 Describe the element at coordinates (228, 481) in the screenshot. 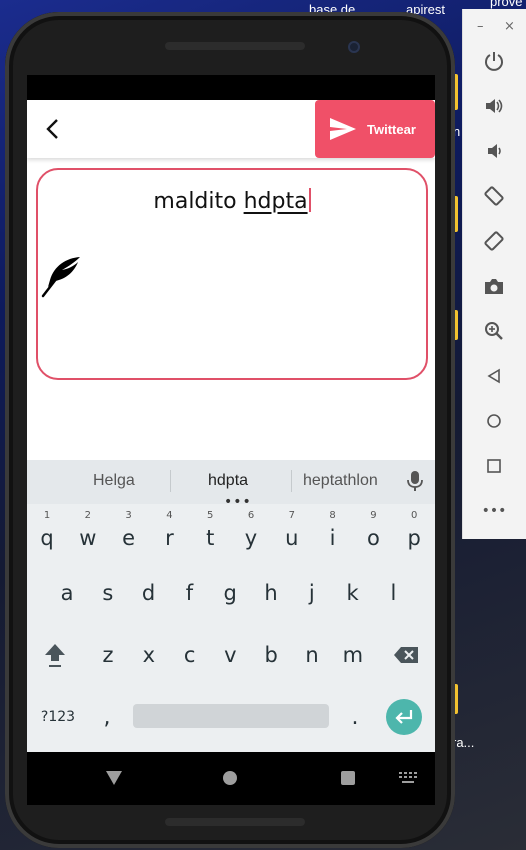

I see `suggestion-item: hdpta` at that location.